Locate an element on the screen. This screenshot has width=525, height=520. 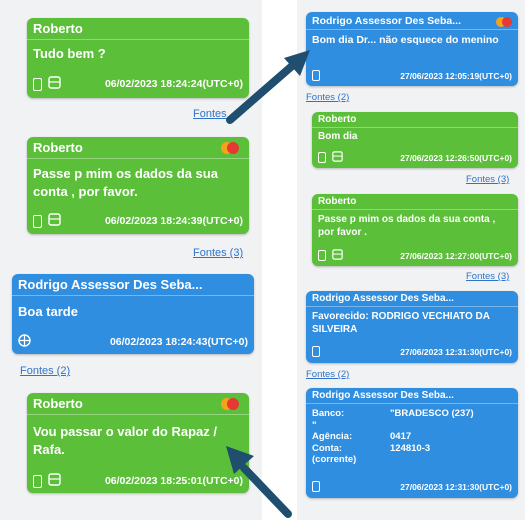
detail-label: " is located at coordinates (314, 425).